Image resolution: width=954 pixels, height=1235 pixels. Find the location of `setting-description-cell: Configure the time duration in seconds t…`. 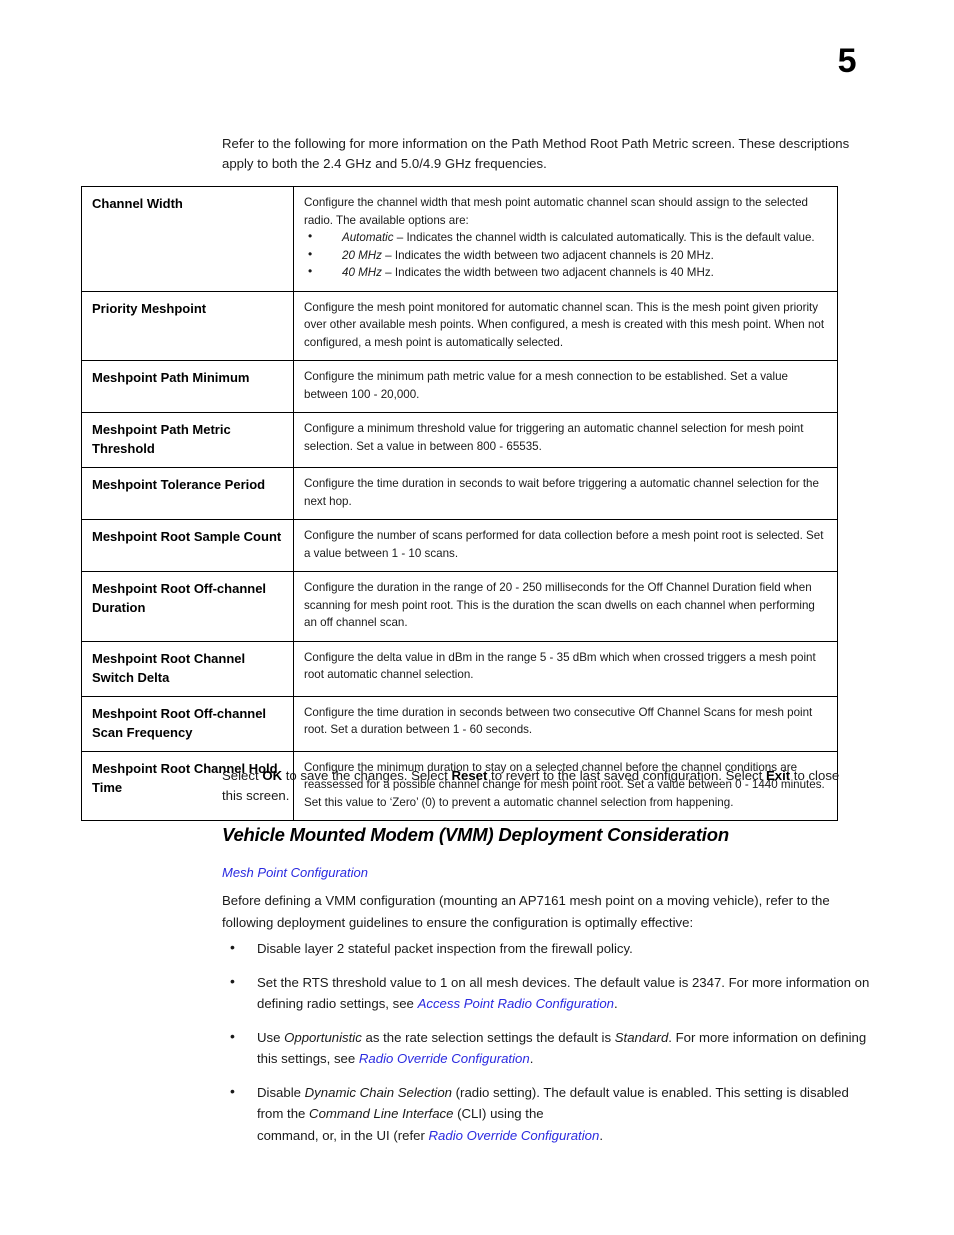

setting-description-cell: Configure the time duration in seconds t… is located at coordinates (565, 493).